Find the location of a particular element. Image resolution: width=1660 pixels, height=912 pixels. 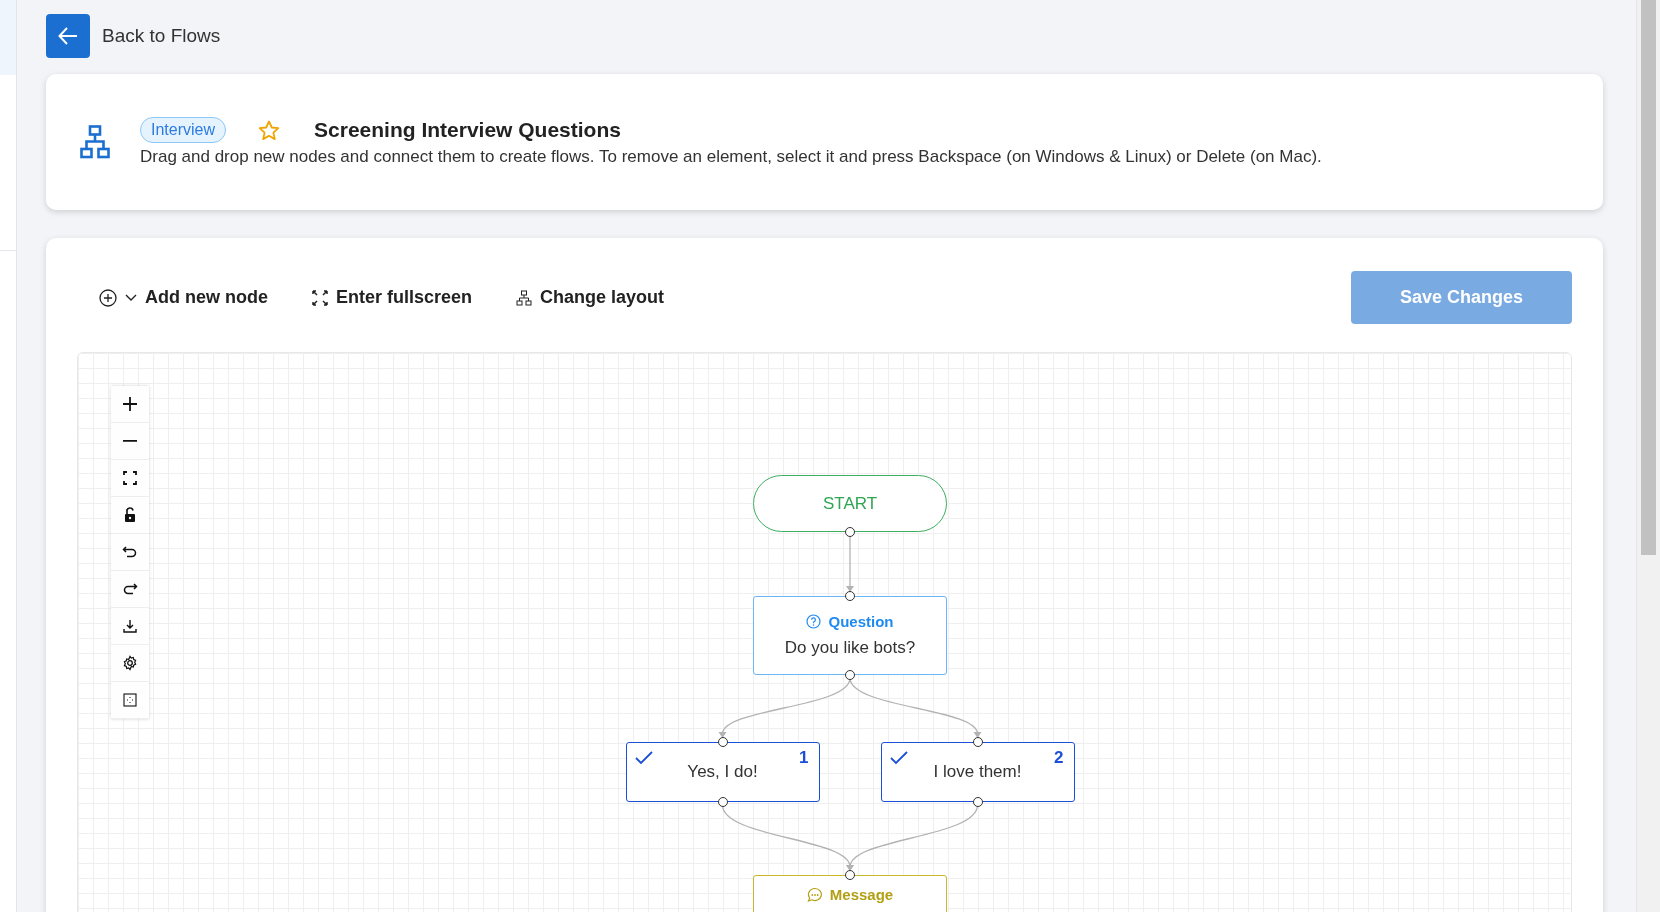

fit-view-button is located at coordinates (130, 478).